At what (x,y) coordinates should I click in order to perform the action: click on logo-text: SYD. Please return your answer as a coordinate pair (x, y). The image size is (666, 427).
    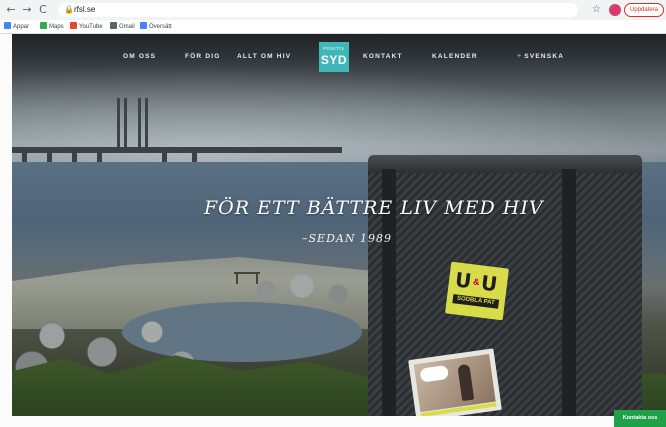
    Looking at the image, I should click on (334, 60).